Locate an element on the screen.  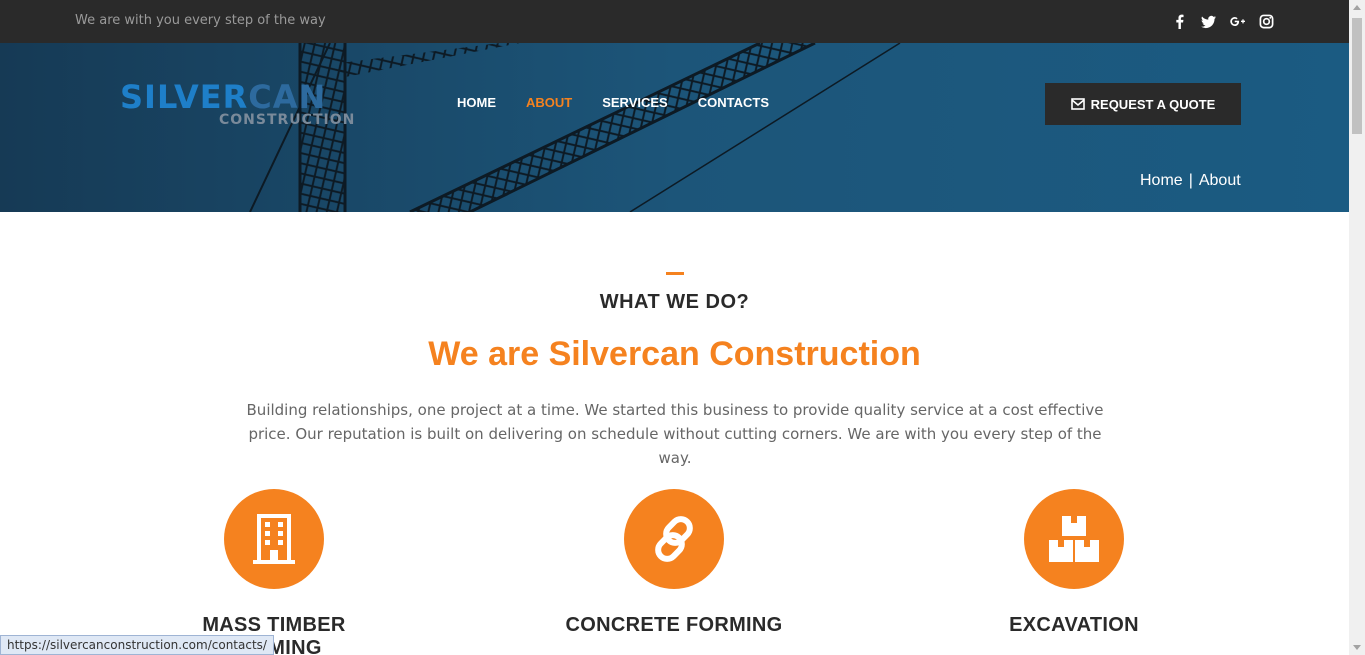
breadcrumb-current: About is located at coordinates (1219, 180).